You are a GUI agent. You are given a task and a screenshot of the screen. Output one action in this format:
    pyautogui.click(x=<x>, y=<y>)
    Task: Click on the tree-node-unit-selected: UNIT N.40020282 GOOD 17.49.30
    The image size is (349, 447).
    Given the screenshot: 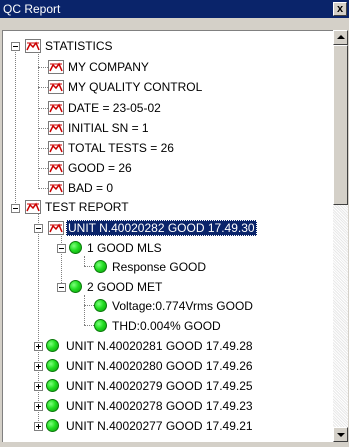 What is the action you would take?
    pyautogui.click(x=161, y=228)
    